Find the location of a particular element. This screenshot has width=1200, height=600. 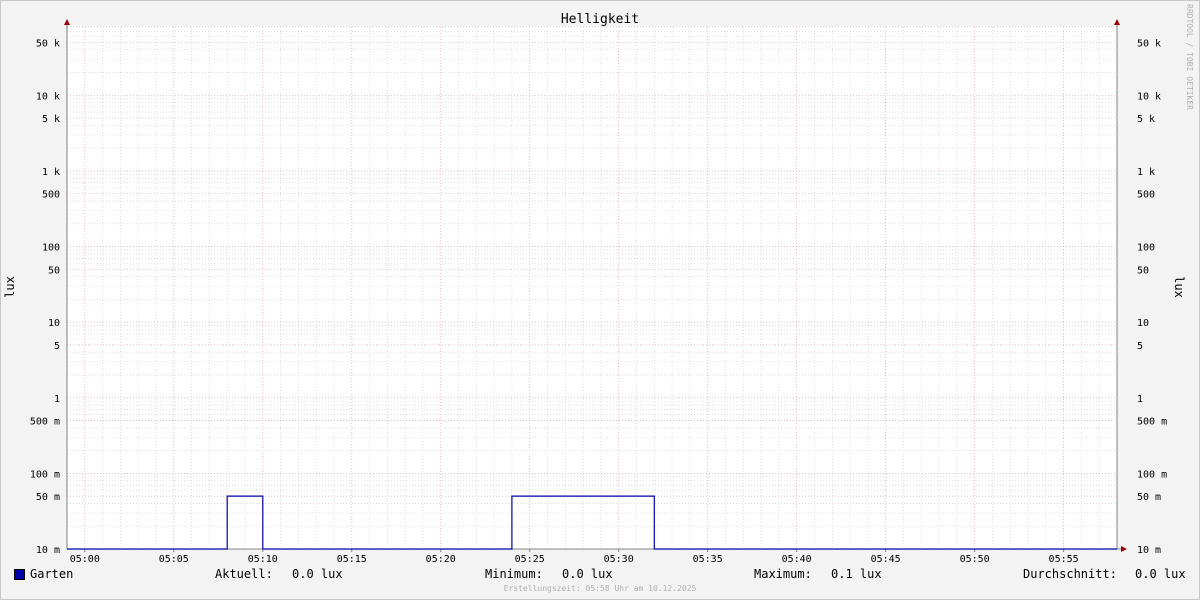

y-axis-label-right: lux is located at coordinates (1179, 287).